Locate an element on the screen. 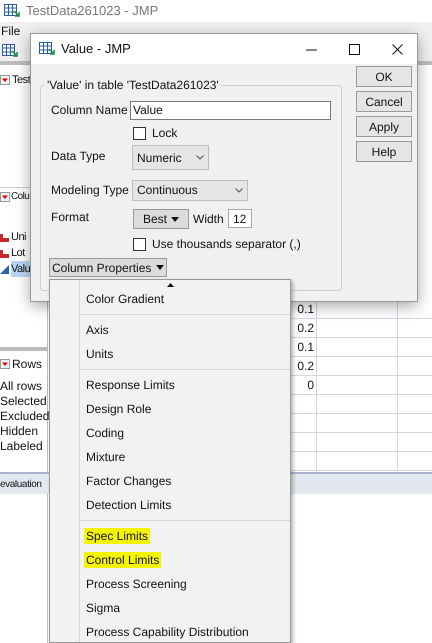 The image size is (432, 643). menu-item: Units is located at coordinates (100, 354).